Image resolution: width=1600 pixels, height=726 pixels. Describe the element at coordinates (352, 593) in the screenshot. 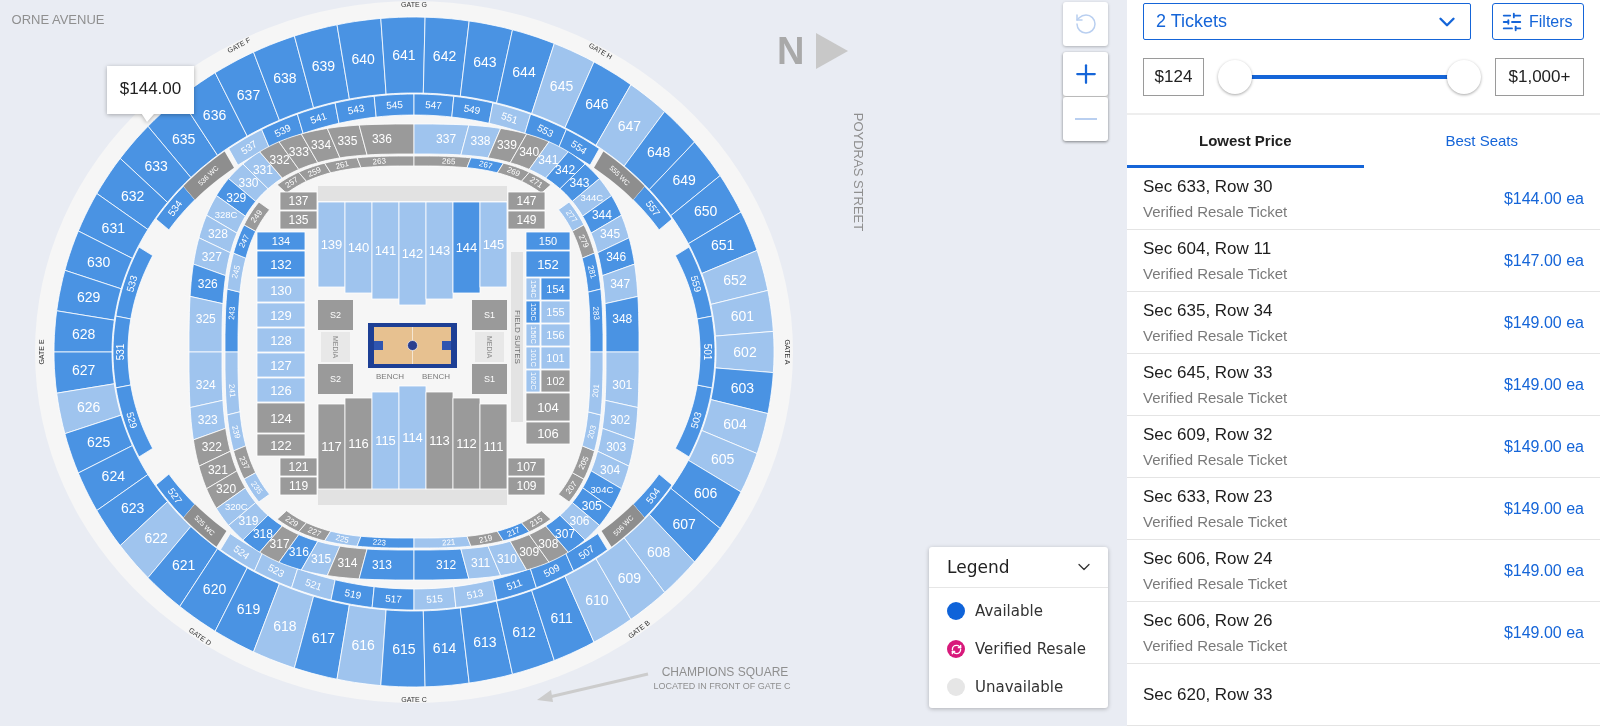

I see `seat-section: 519` at that location.